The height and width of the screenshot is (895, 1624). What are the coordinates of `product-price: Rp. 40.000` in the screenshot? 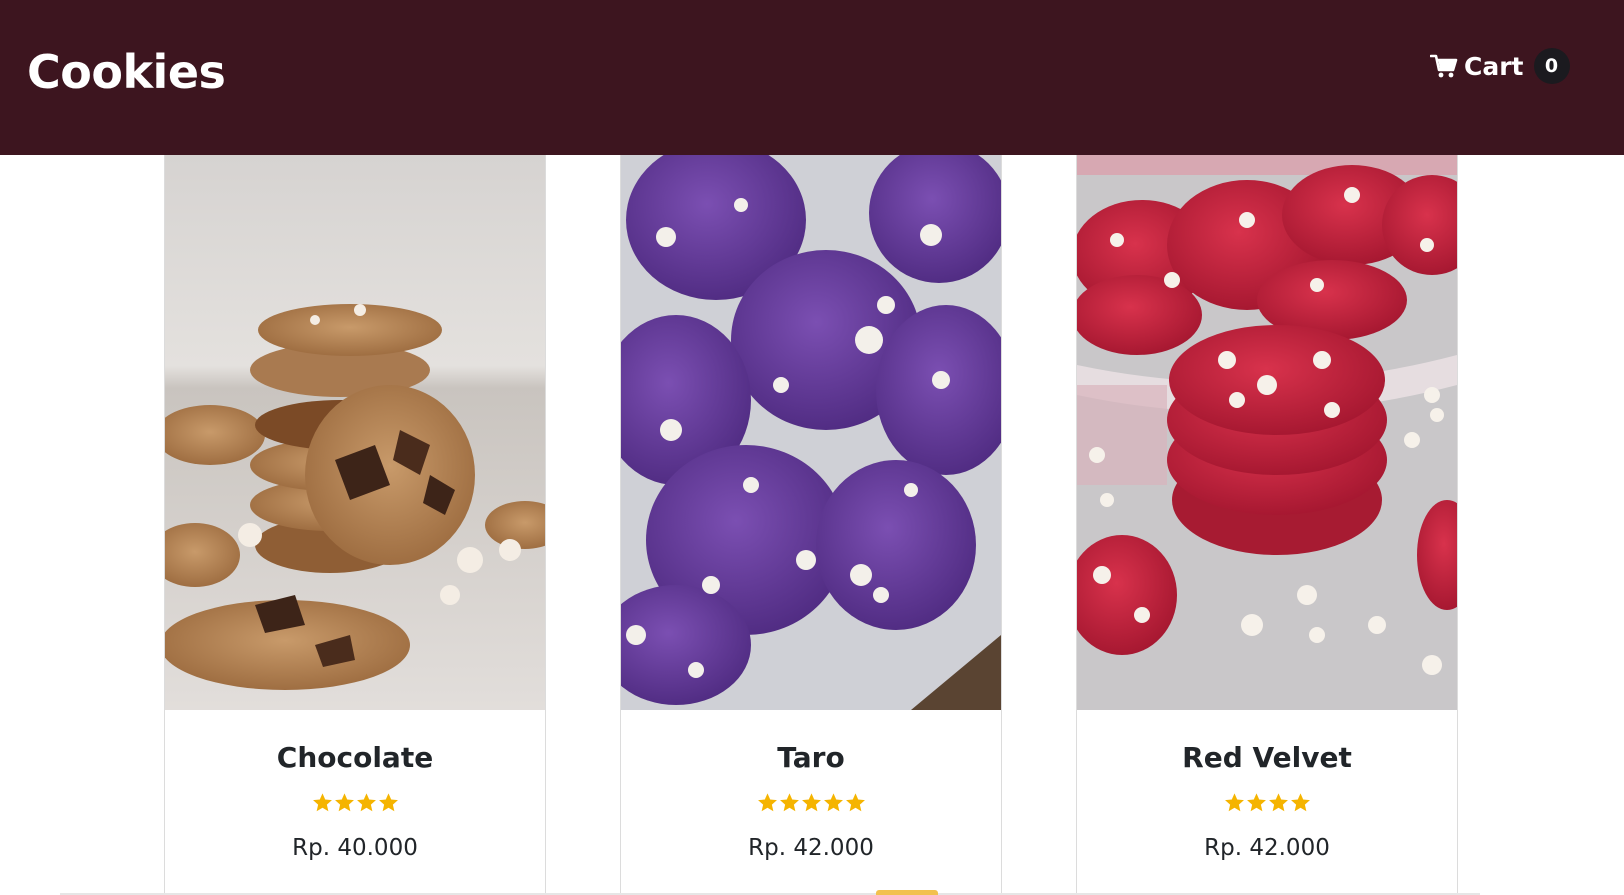 It's located at (355, 848).